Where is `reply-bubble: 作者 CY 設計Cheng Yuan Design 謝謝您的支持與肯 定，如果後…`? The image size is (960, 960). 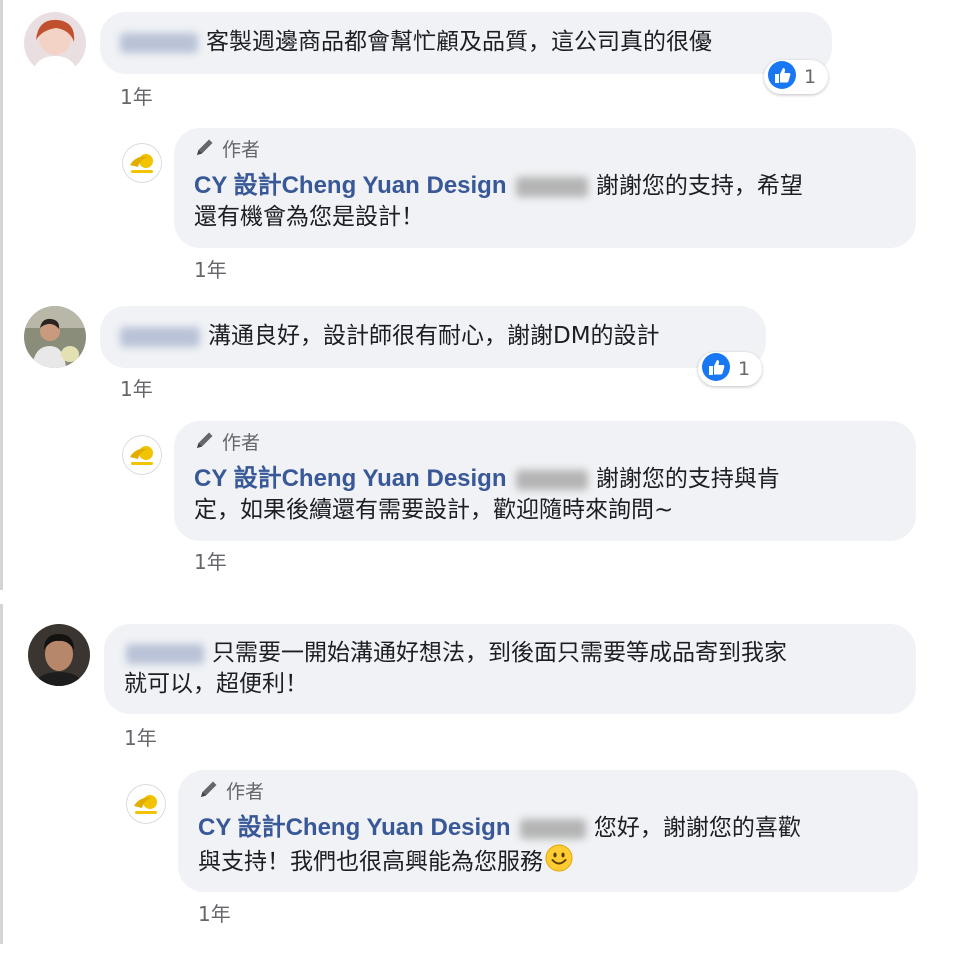
reply-bubble: 作者 CY 設計Cheng Yuan Design 謝謝您的支持與肯 定，如果後… is located at coordinates (545, 481).